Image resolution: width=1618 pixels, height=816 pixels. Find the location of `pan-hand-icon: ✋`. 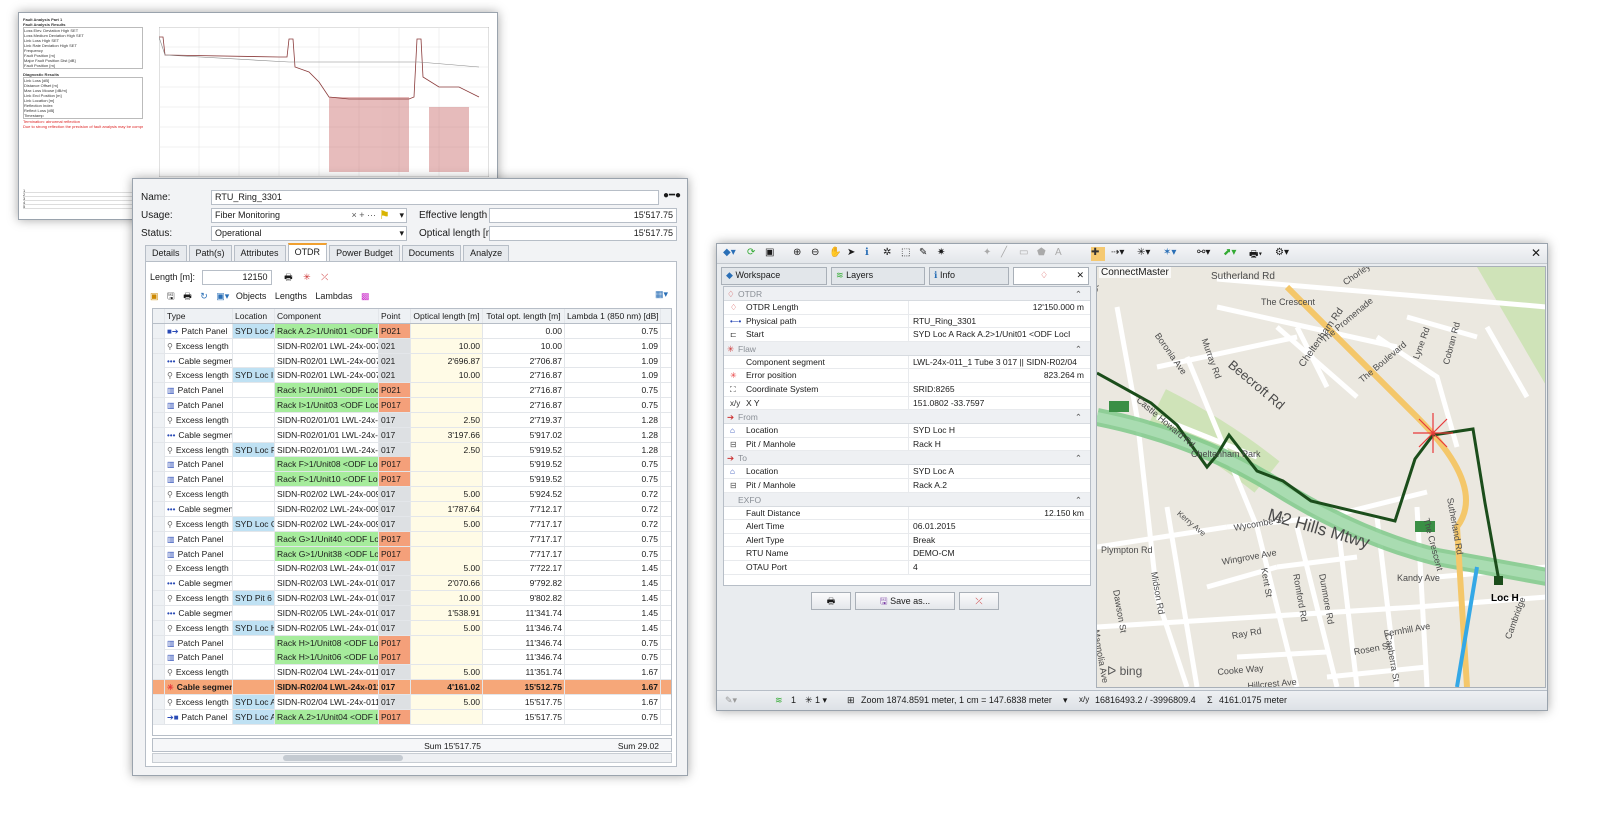

pan-hand-icon: ✋ is located at coordinates (836, 254).